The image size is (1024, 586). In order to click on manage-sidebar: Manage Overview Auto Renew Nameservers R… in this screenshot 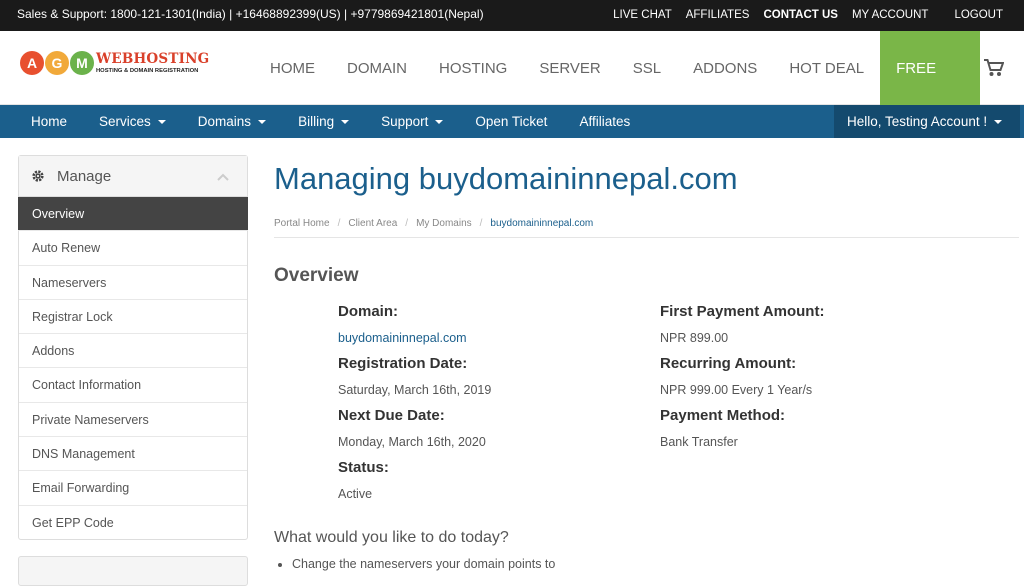, I will do `click(133, 347)`.